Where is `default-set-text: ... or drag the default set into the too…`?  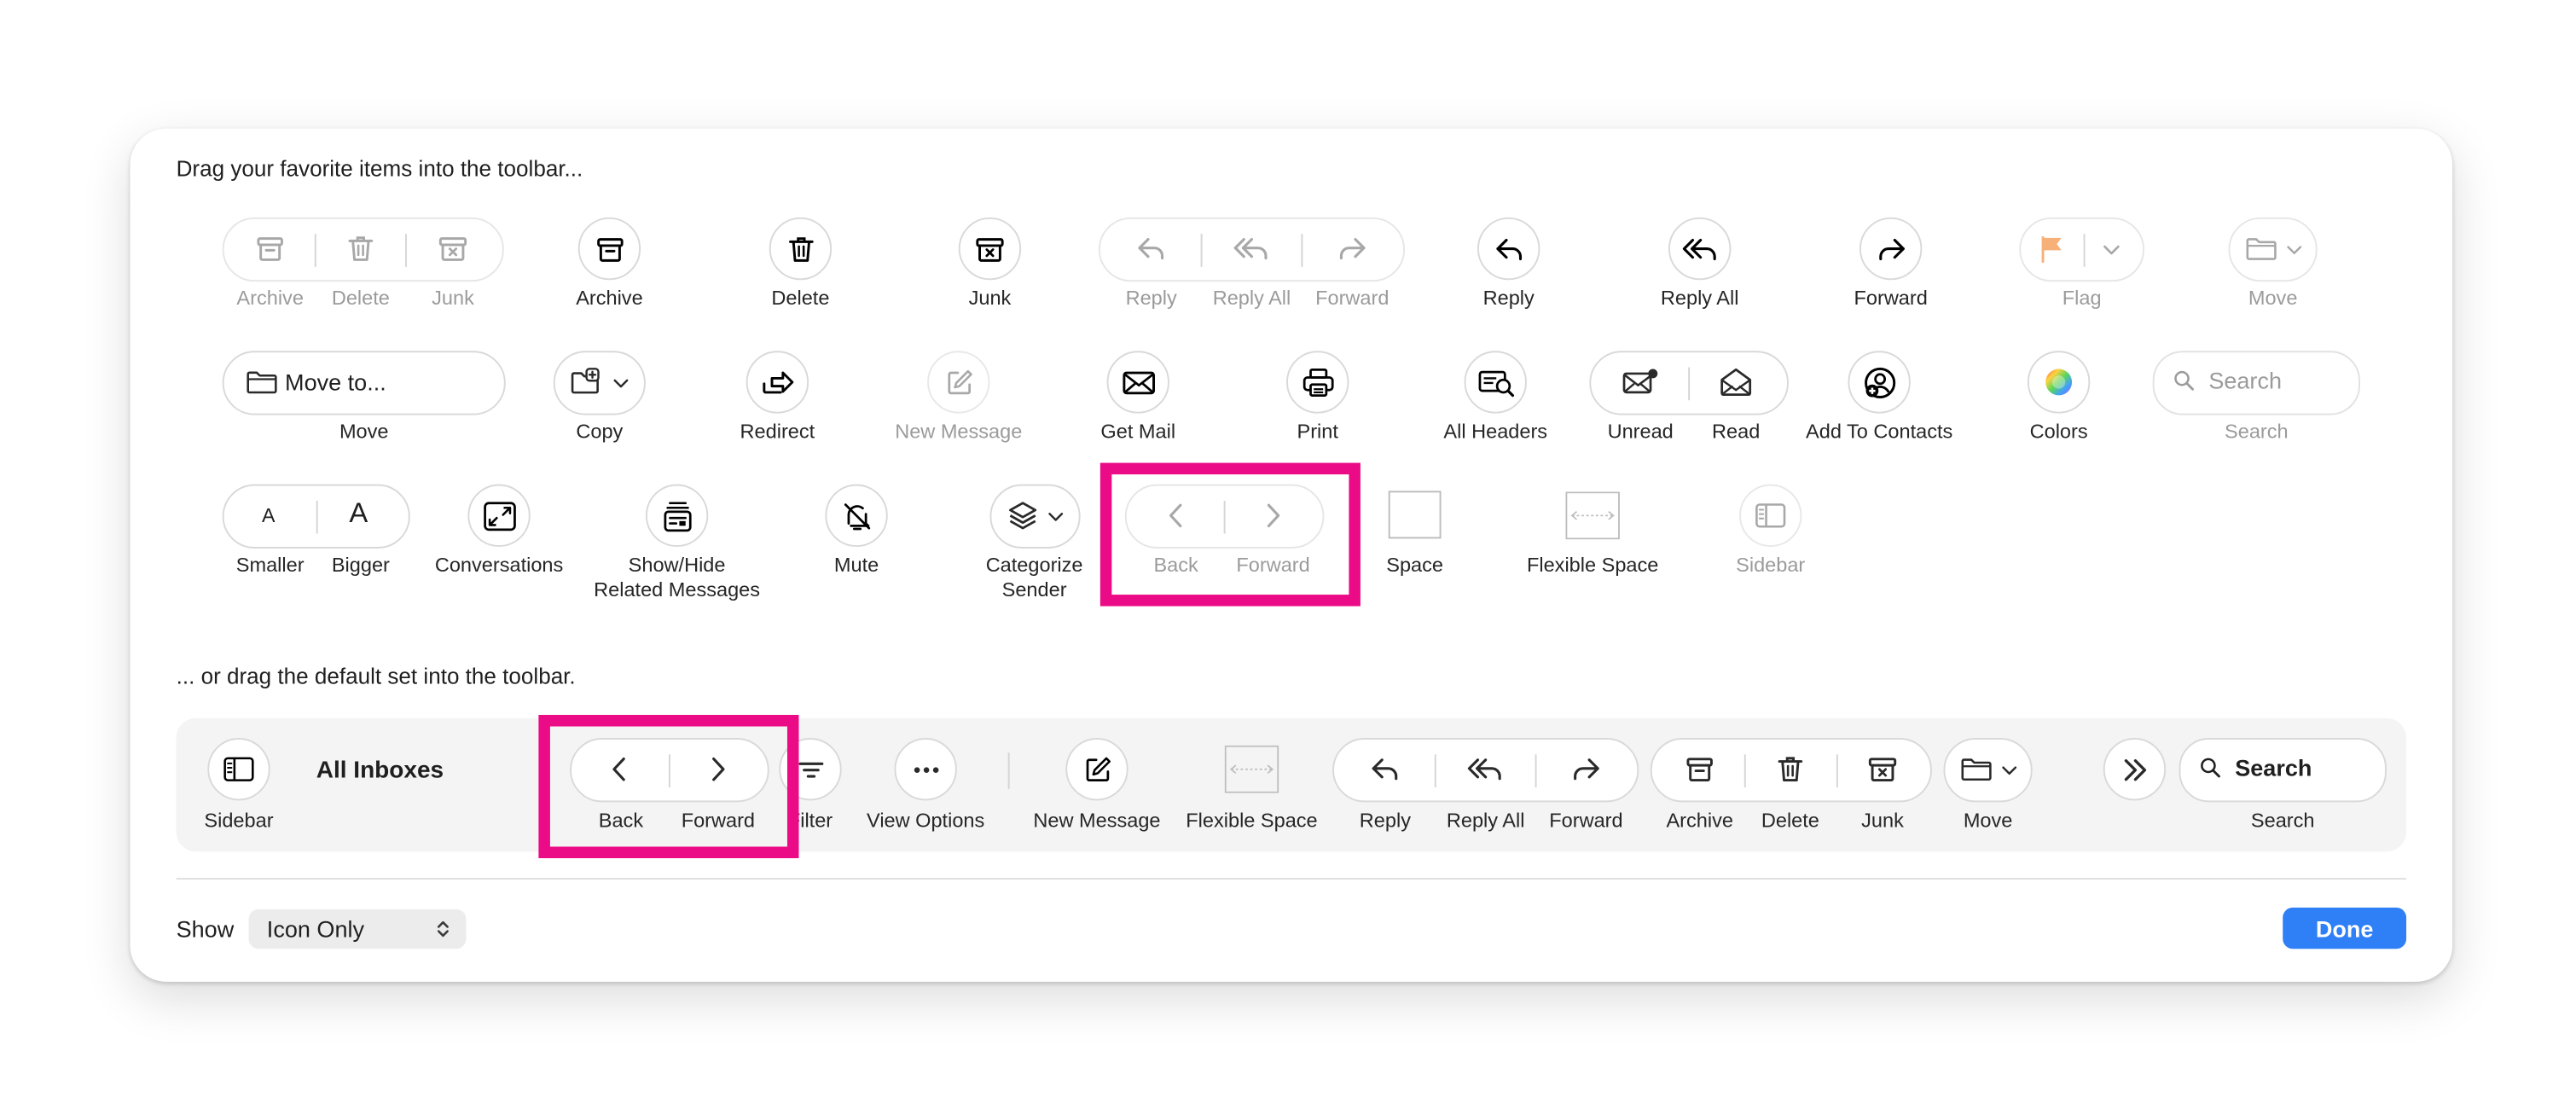 default-set-text: ... or drag the default set into the too… is located at coordinates (376, 676).